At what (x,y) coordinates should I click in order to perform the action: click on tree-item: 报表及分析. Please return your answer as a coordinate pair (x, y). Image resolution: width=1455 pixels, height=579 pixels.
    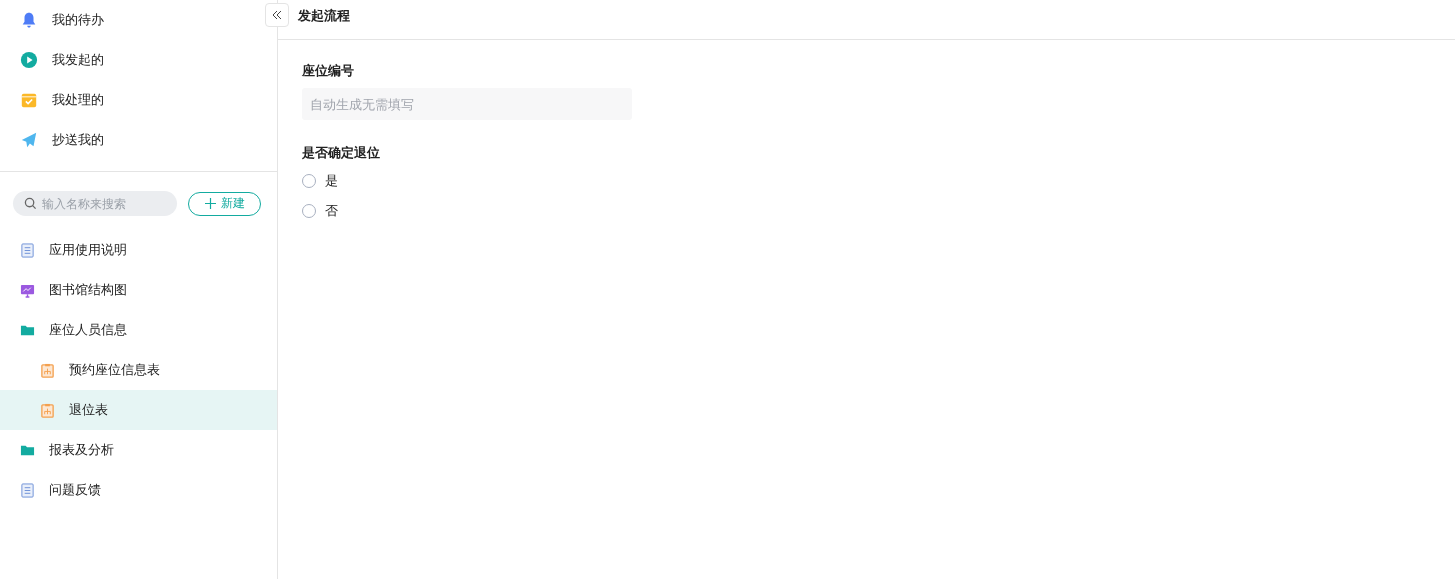
    Looking at the image, I should click on (138, 450).